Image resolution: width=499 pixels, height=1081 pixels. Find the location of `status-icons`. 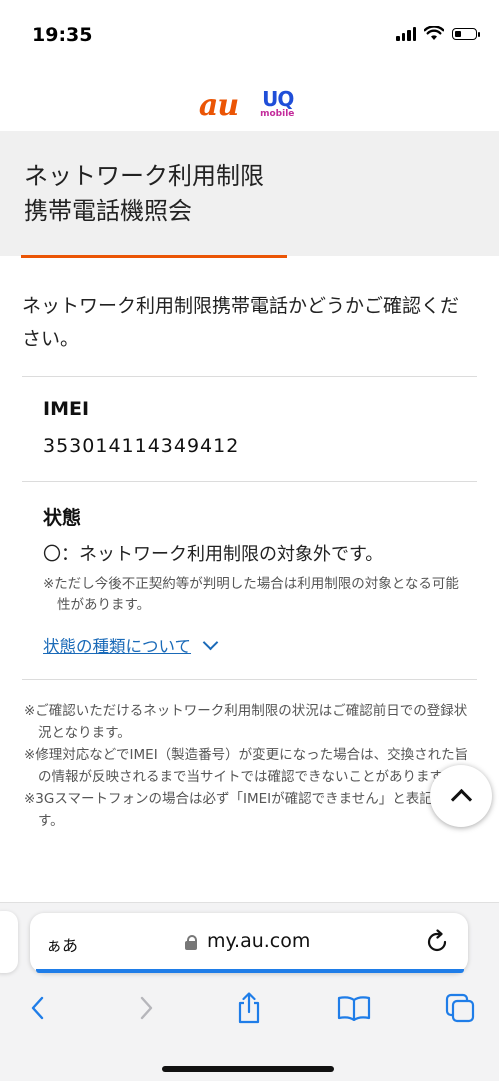

status-icons is located at coordinates (438, 33).